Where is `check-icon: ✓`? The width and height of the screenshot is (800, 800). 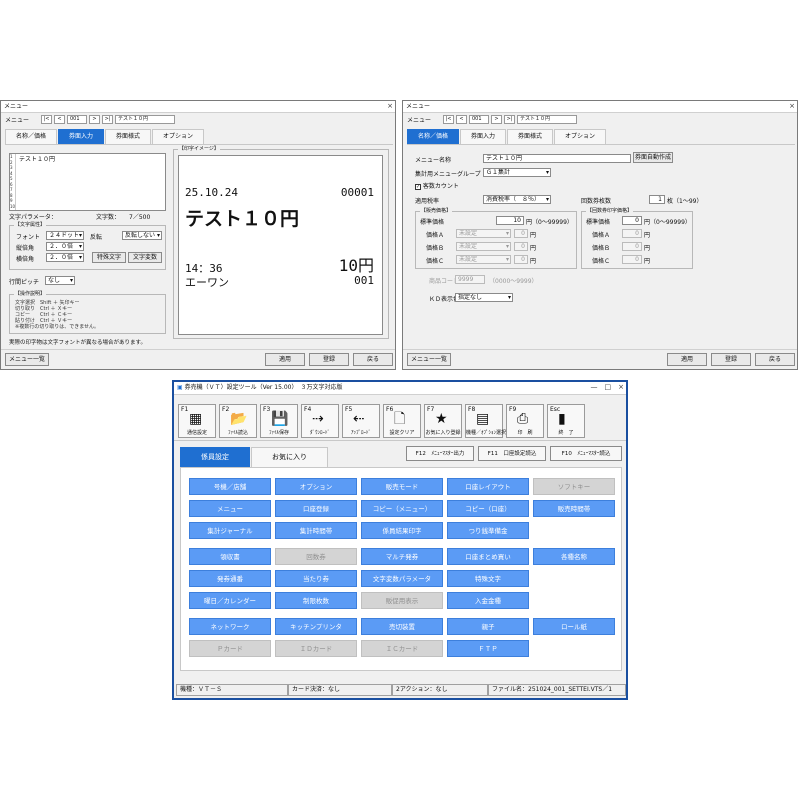
check-icon: ✓ is located at coordinates (418, 186).